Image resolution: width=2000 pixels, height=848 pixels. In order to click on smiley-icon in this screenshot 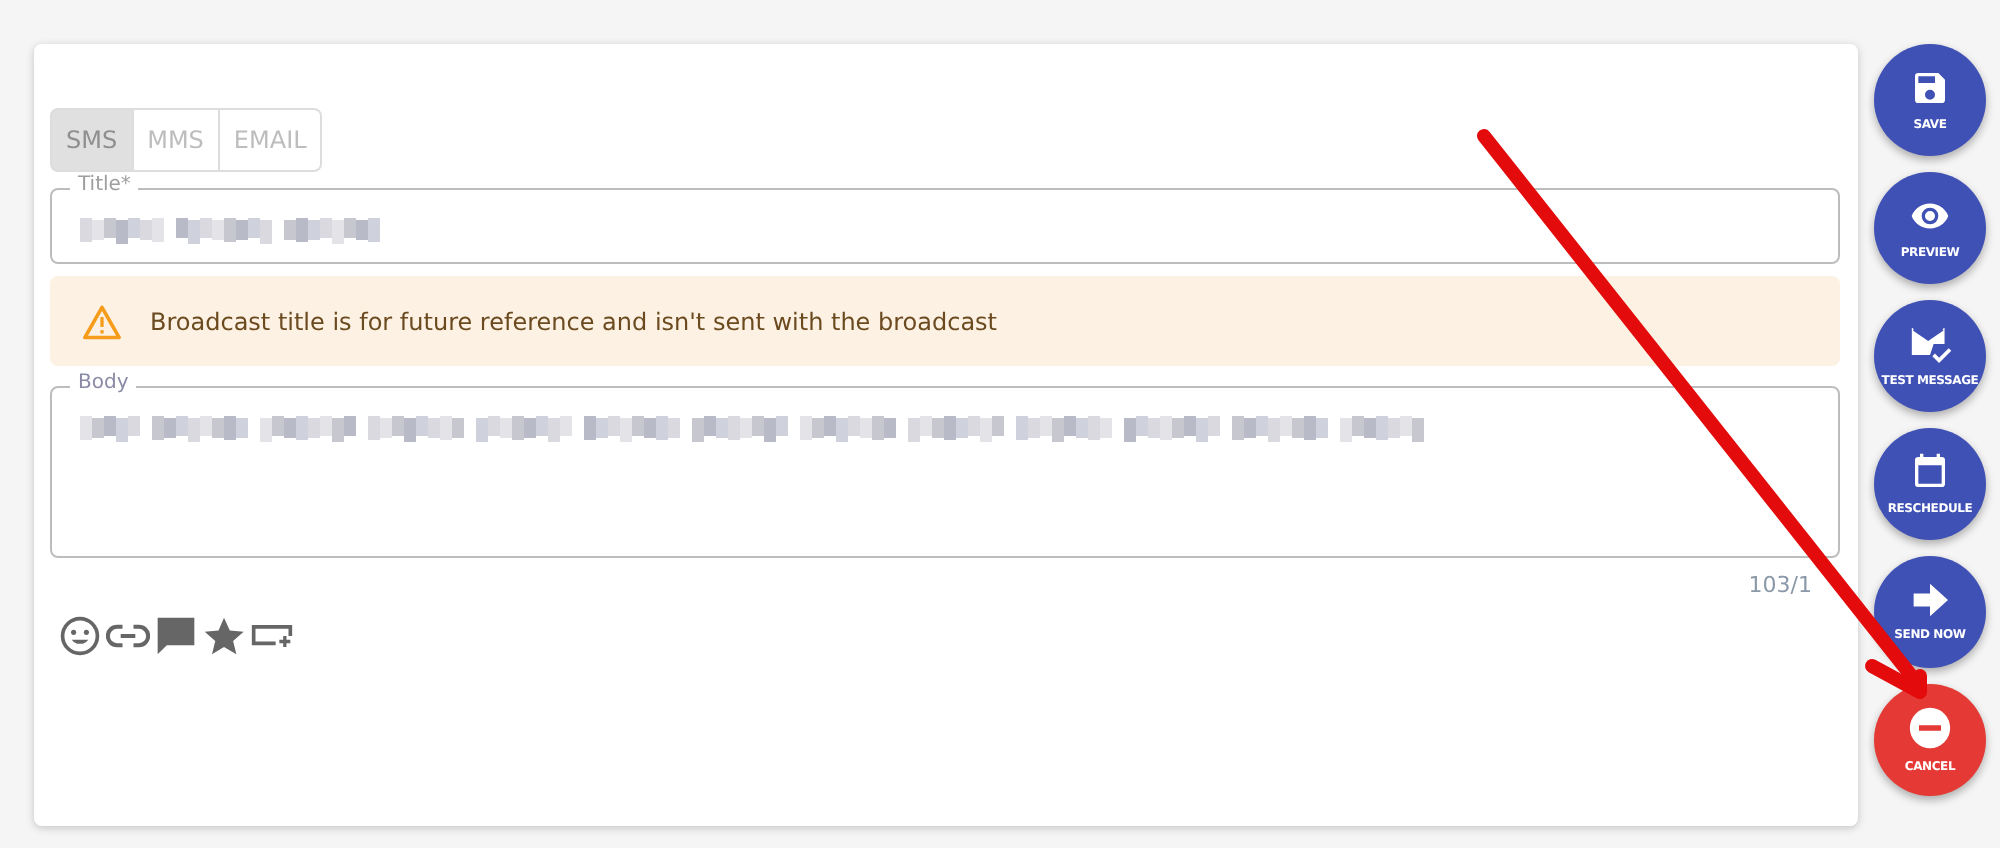, I will do `click(80, 636)`.